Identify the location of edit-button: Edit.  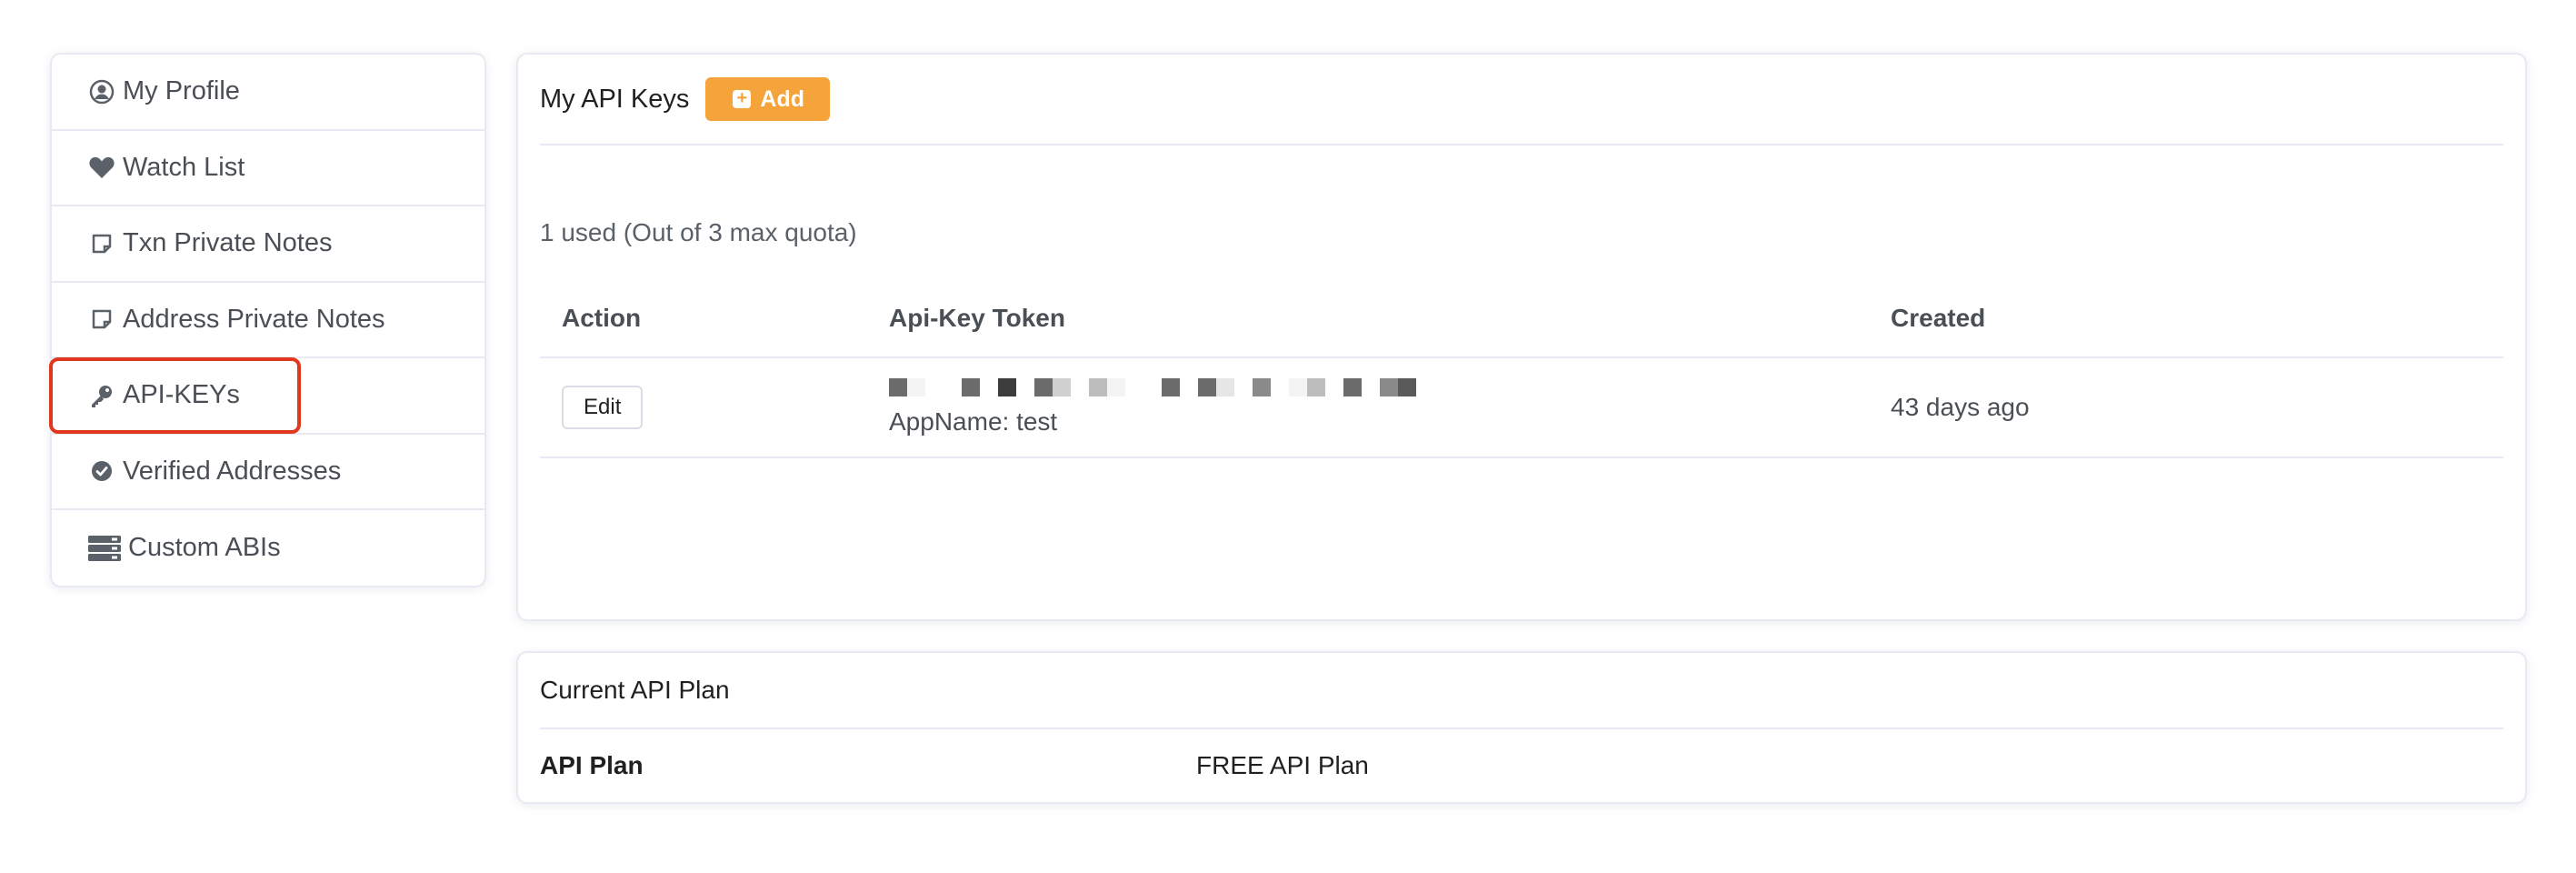
(603, 408).